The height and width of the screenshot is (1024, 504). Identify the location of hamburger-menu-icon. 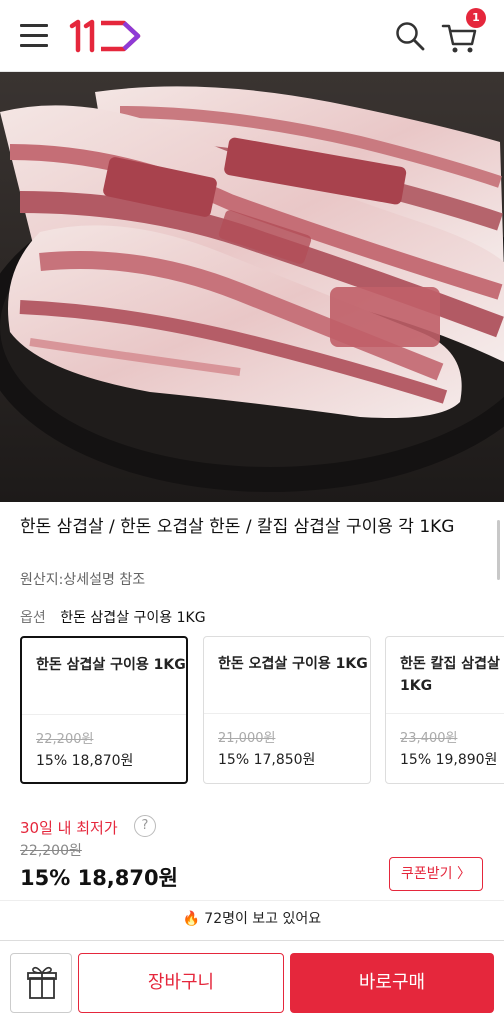
(34, 36).